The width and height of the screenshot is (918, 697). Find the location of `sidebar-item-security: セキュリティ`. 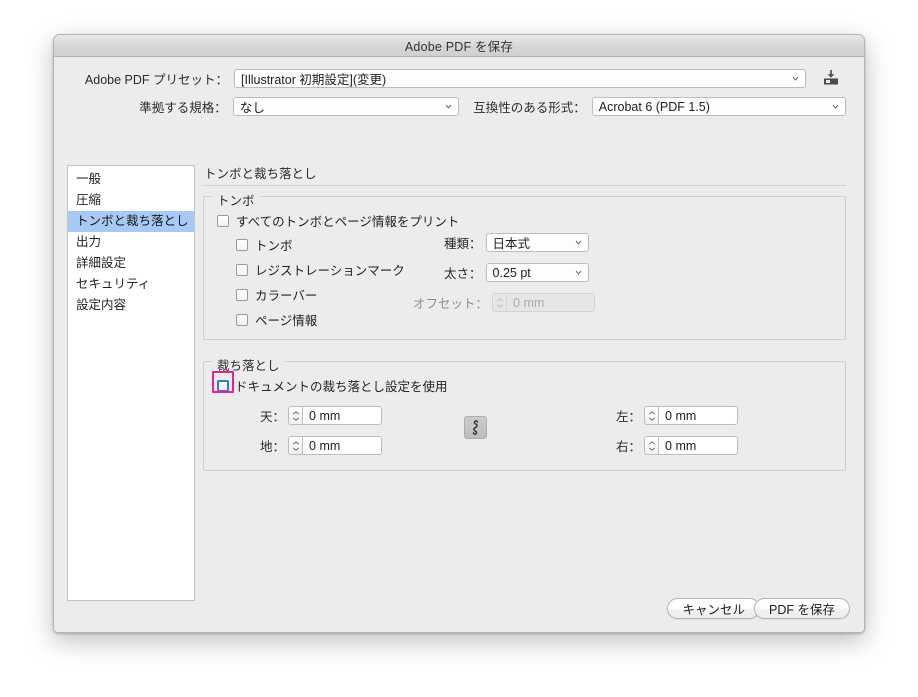

sidebar-item-security: セキュリティ is located at coordinates (131, 284).